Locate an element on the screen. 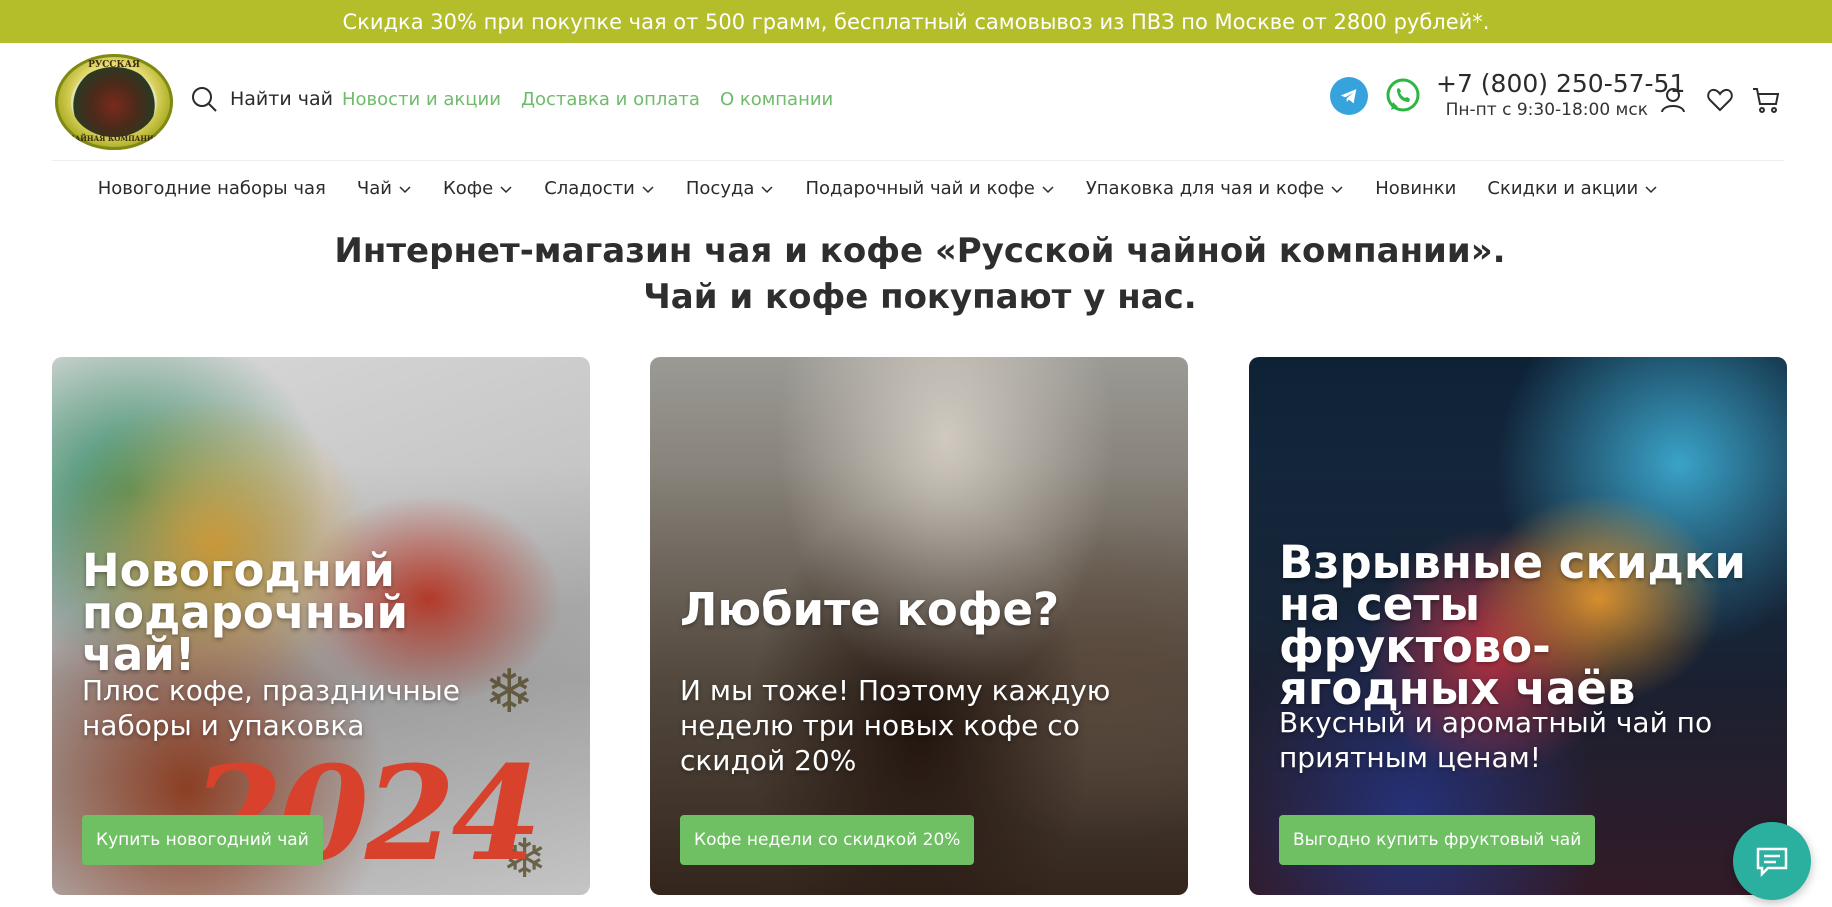  logo-text-top: РУССКАЯ is located at coordinates (114, 65).